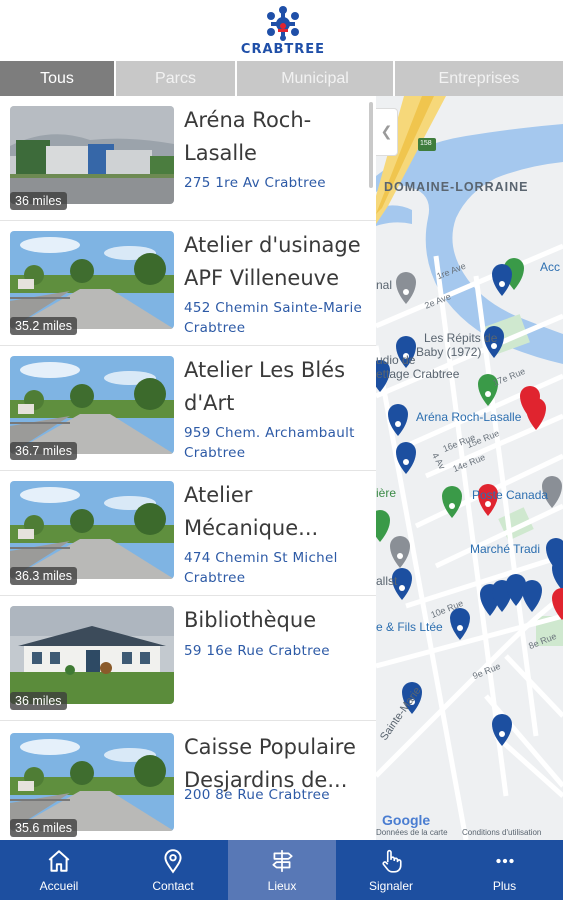  What do you see at coordinates (43, 576) in the screenshot?
I see `distance-badge: 36.3 miles` at bounding box center [43, 576].